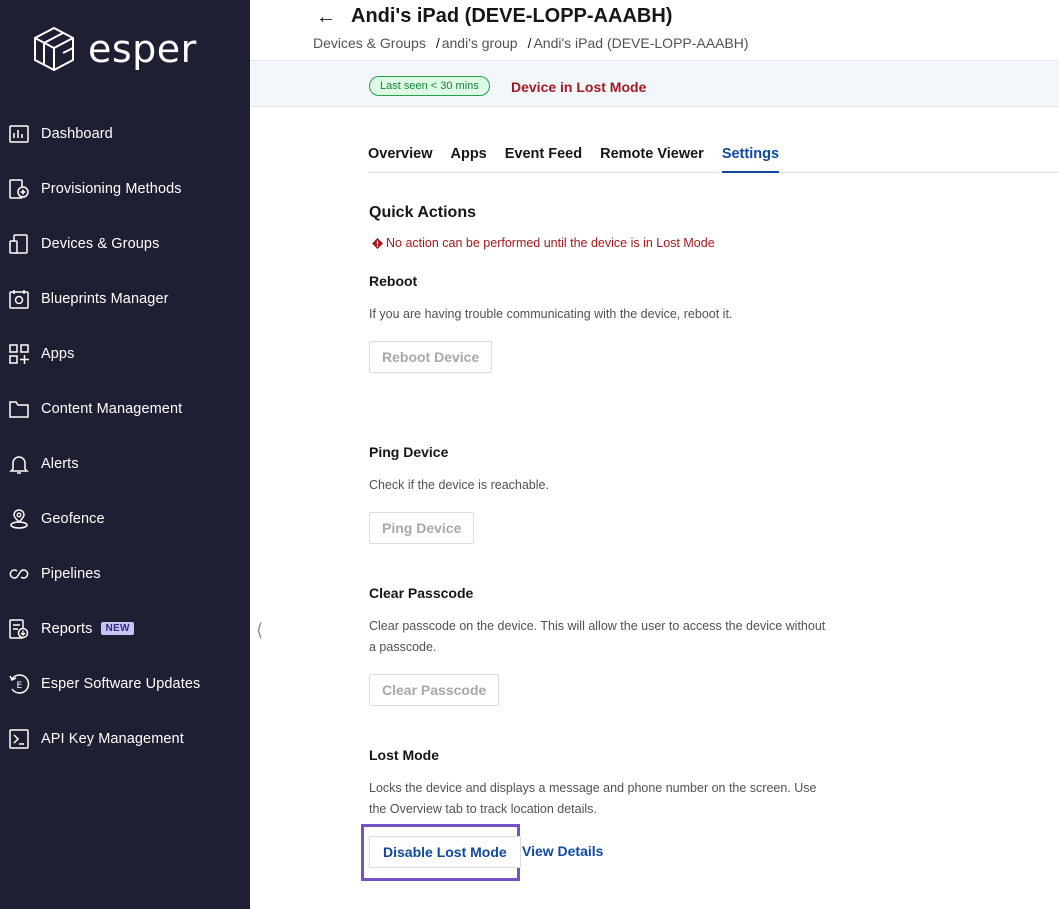 Image resolution: width=1059 pixels, height=909 pixels. What do you see at coordinates (404, 755) in the screenshot?
I see `lost-mode-title: Lost Mode` at bounding box center [404, 755].